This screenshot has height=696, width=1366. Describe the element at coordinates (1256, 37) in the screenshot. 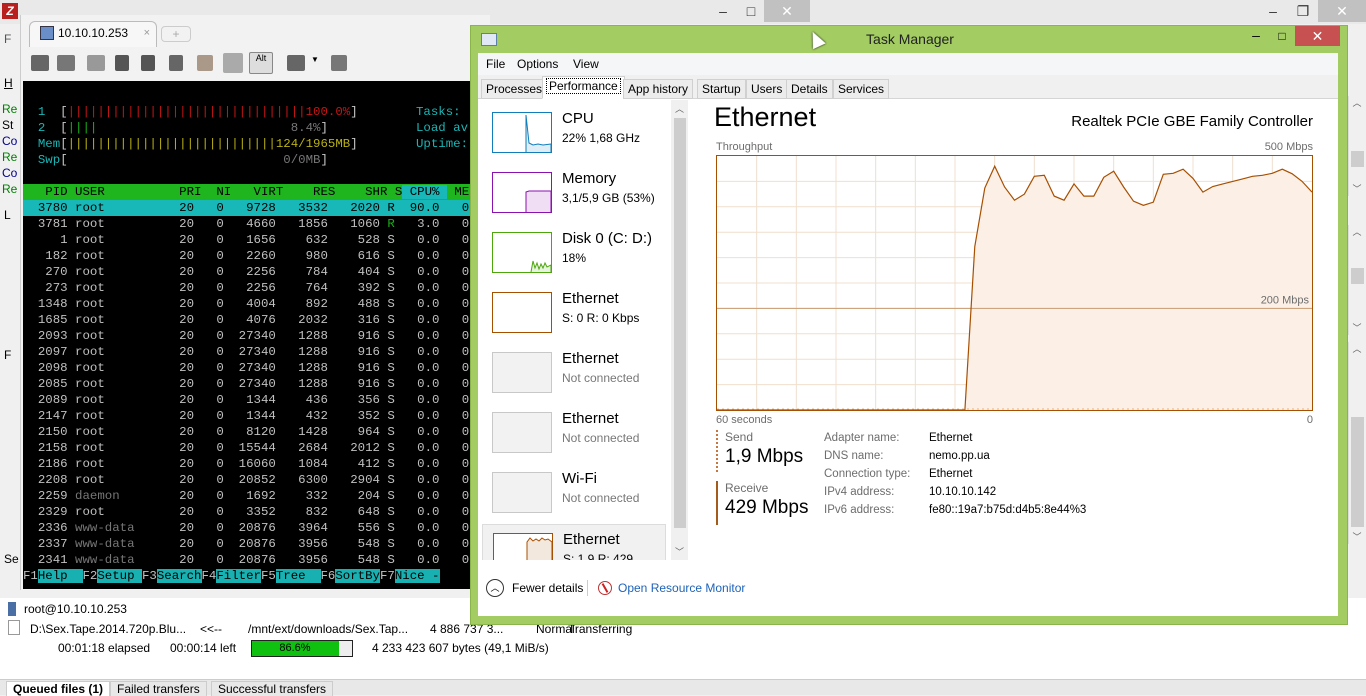

I see `minimize-button: –` at that location.